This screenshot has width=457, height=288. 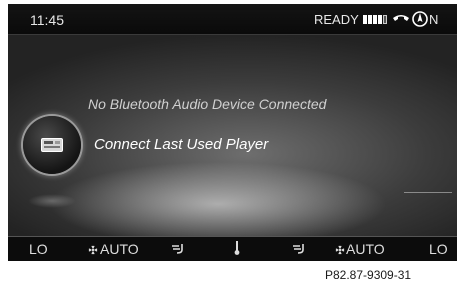 What do you see at coordinates (119, 249) in the screenshot?
I see `left-fan-auto: AUTO` at bounding box center [119, 249].